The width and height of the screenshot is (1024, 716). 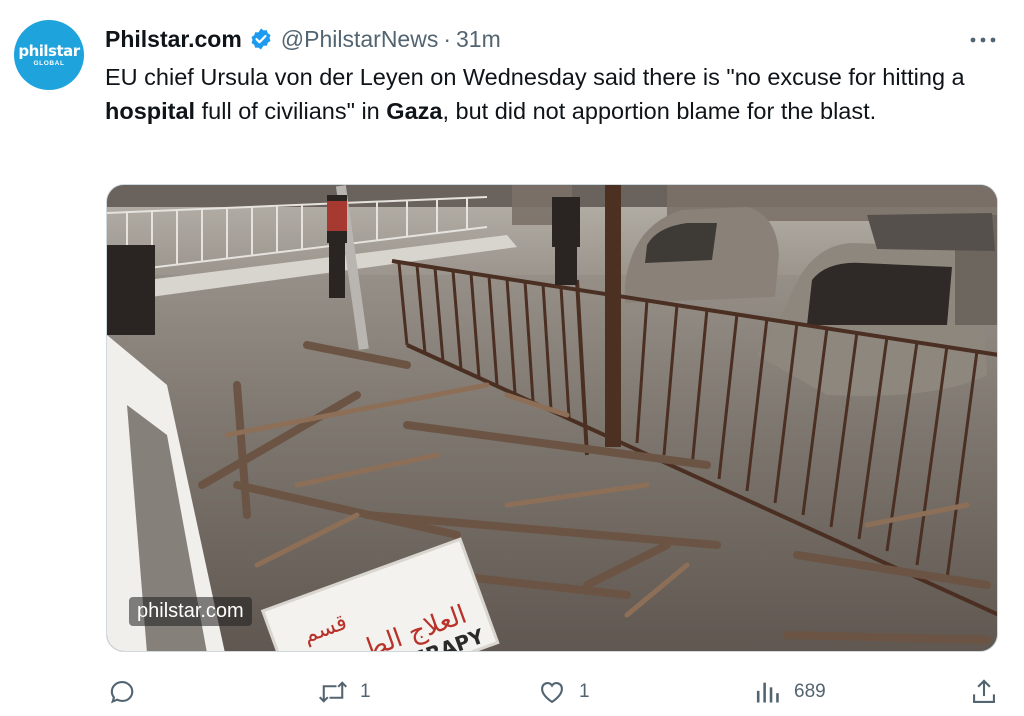 I want to click on avatar: philstar GLOBAL, so click(x=49, y=55).